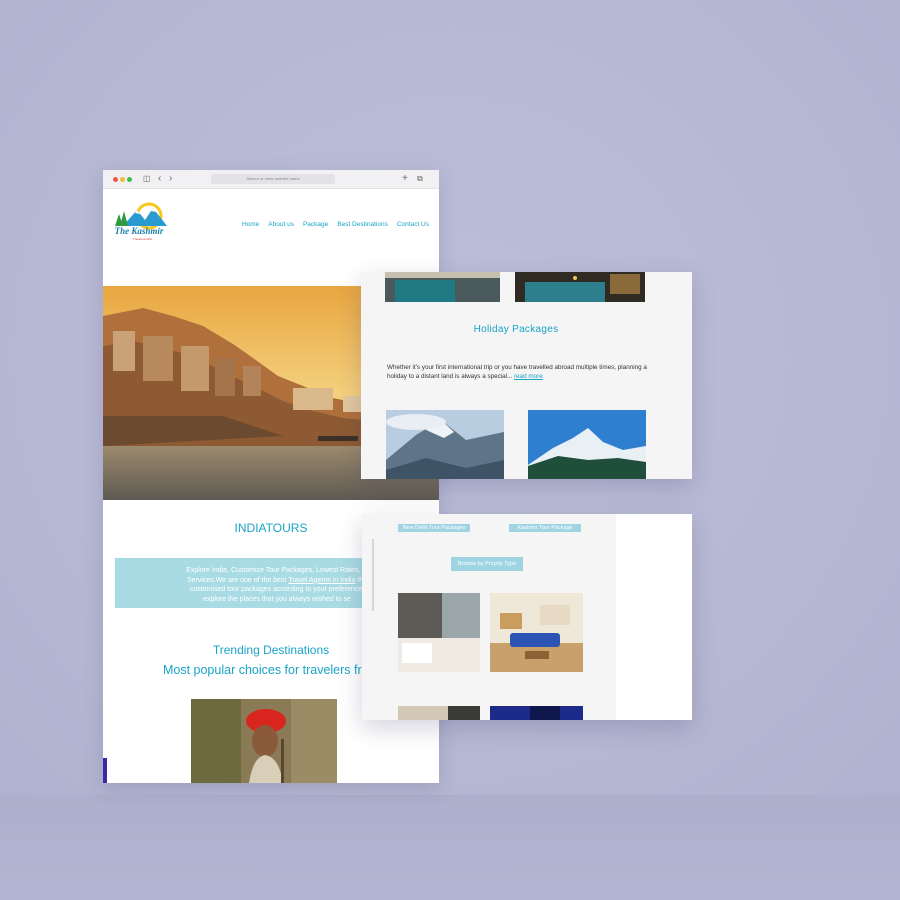 The width and height of the screenshot is (900, 900). I want to click on tag-new-delhi-tour-packages: New Delhi Tour Packages, so click(434, 528).